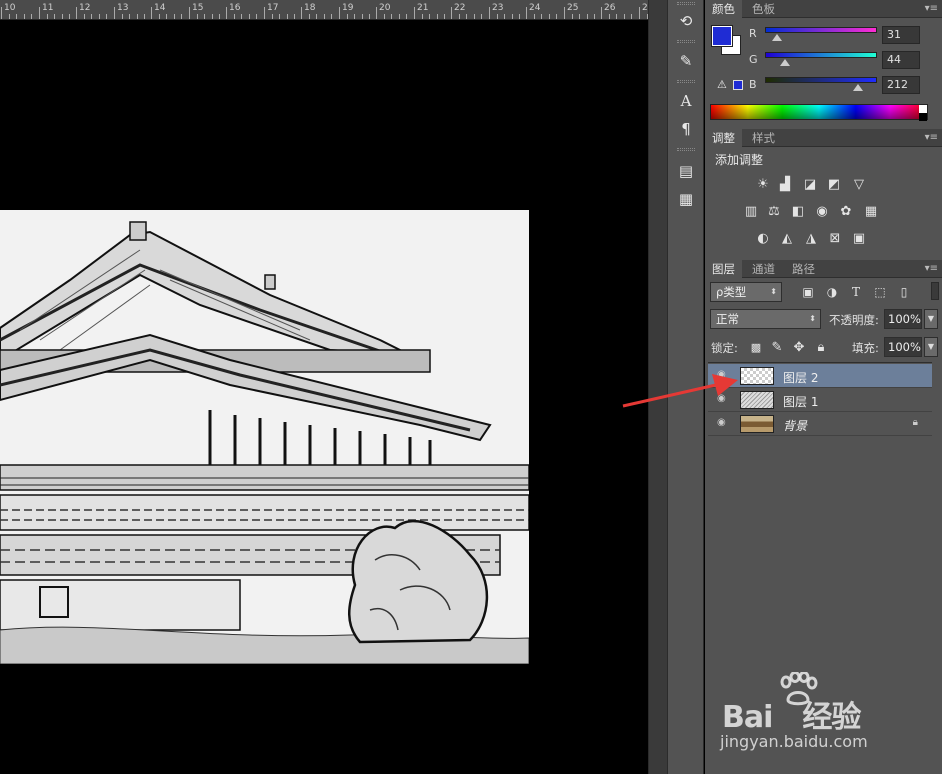  Describe the element at coordinates (10, 8) in the screenshot. I see `ruler-label: 10` at that location.